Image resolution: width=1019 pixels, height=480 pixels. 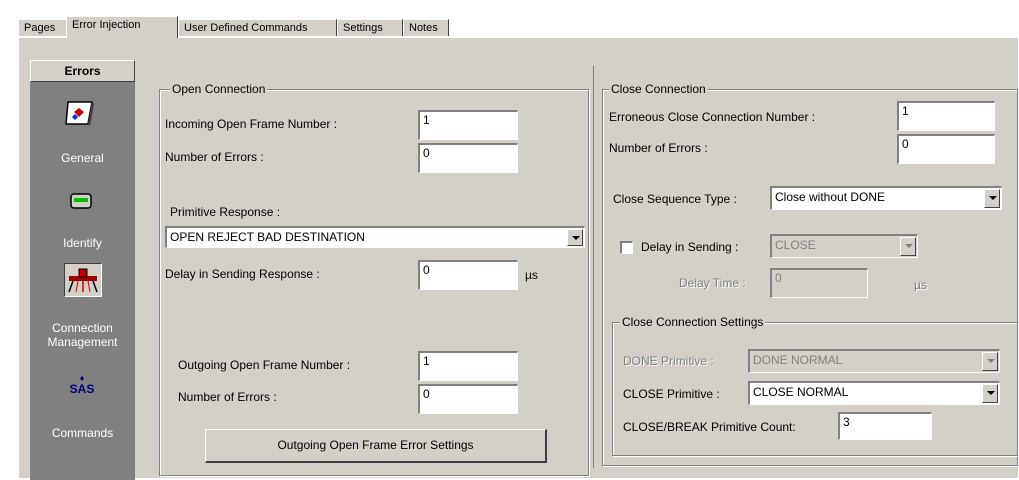 What do you see at coordinates (227, 397) in the screenshot?
I see `outgoing-num-errors-label: Number of Errors :` at bounding box center [227, 397].